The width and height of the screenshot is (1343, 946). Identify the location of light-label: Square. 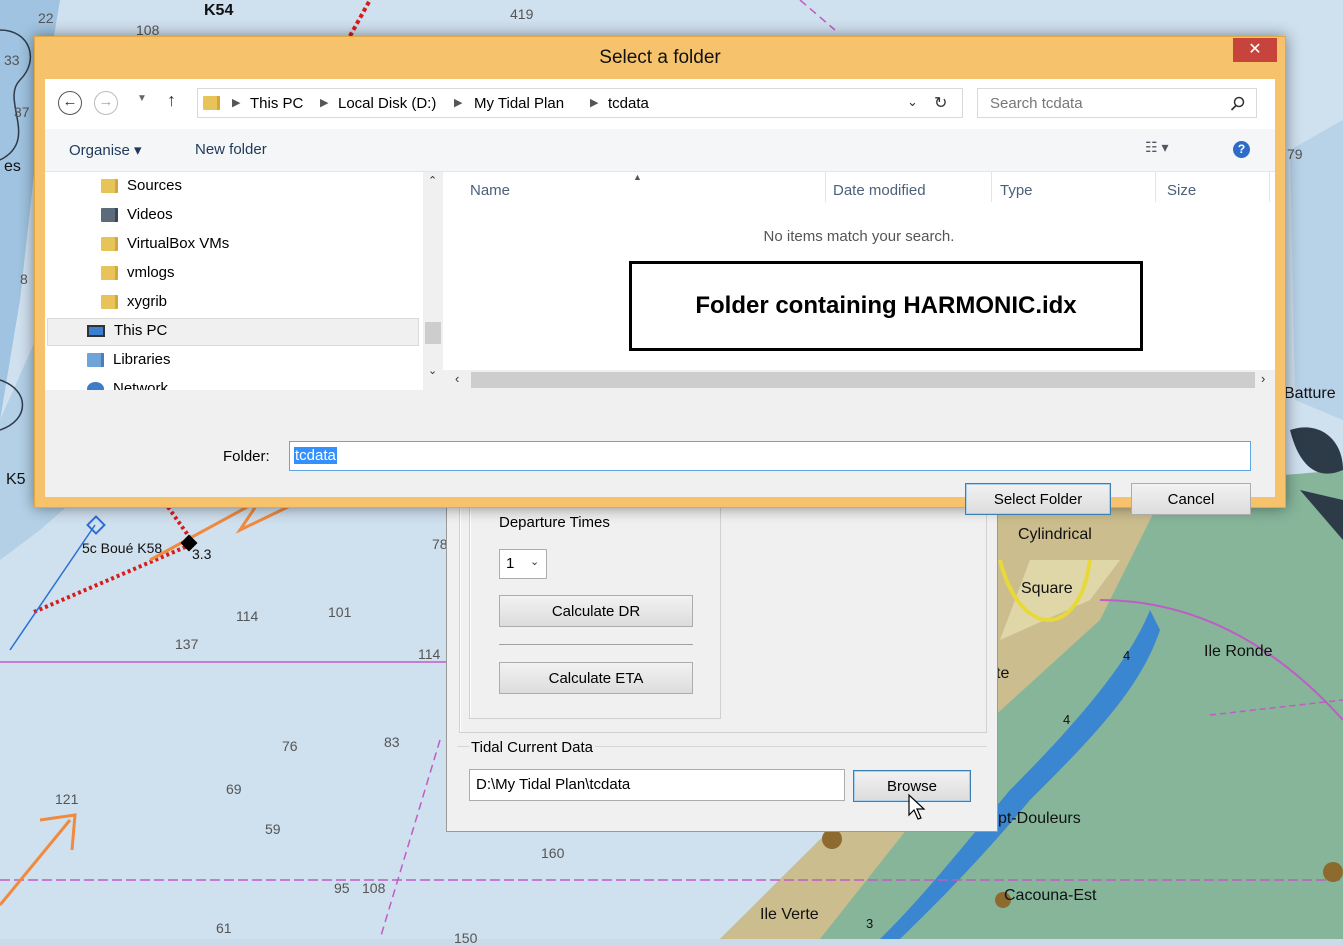
(1047, 588).